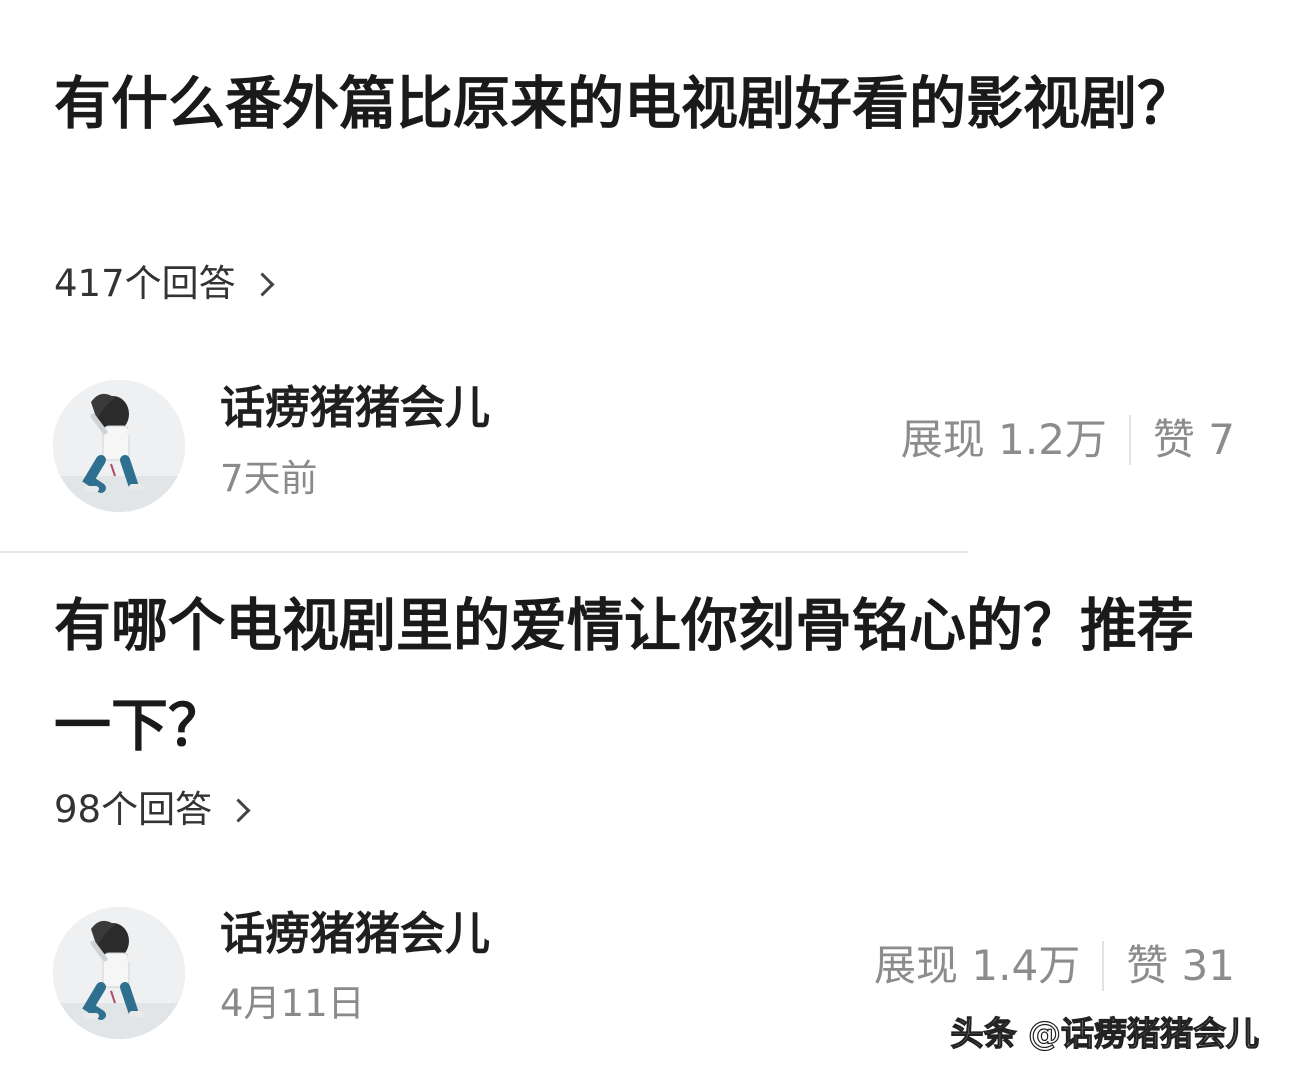  I want to click on likes-count: 赞 7, so click(1194, 440).